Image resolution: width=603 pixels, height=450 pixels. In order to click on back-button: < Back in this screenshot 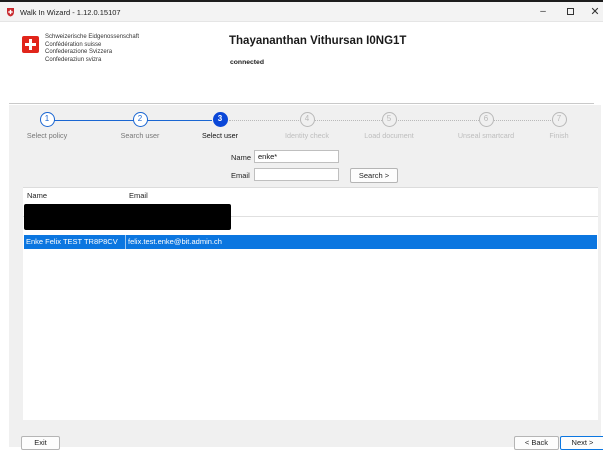, I will do `click(536, 443)`.